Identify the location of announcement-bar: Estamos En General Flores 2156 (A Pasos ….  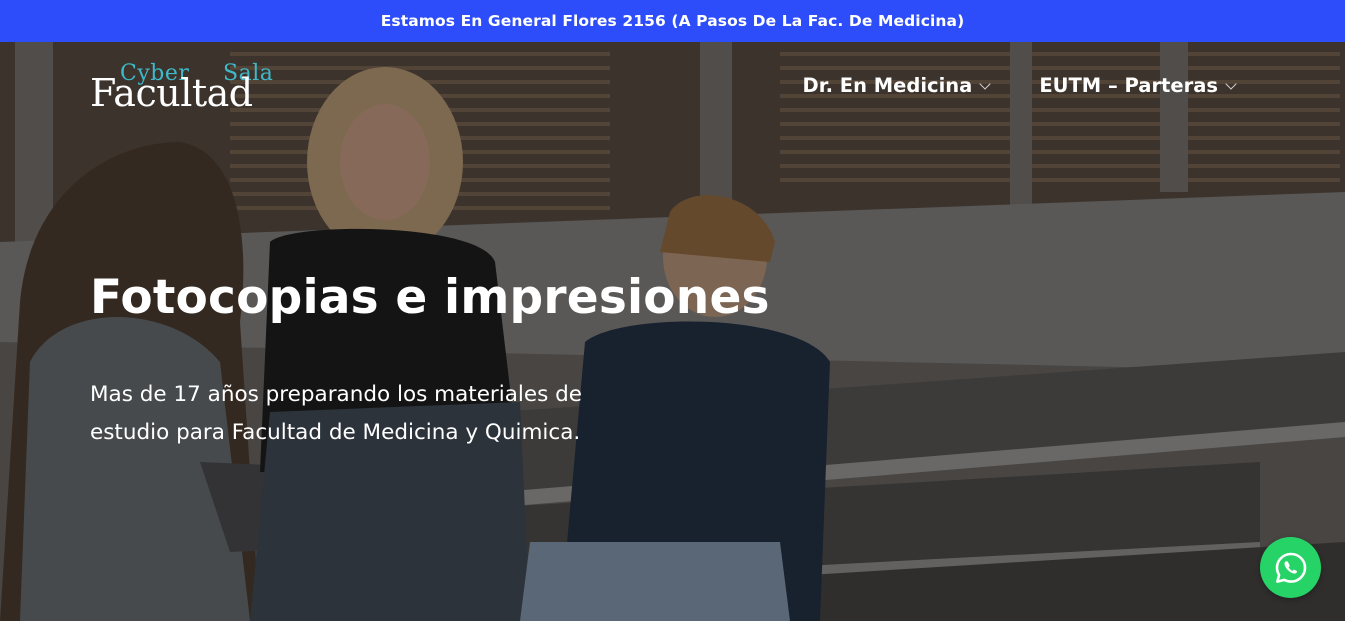
(672, 21).